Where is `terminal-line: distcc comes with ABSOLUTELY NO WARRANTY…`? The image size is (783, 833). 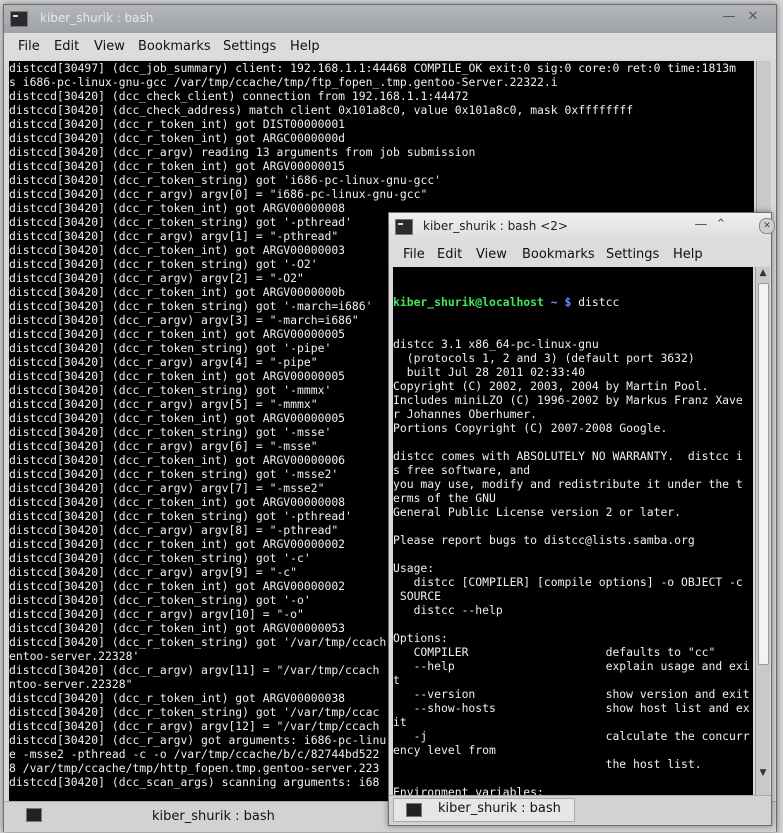
terminal-line: distcc comes with ABSOLUTELY NO WARRANTY… is located at coordinates (568, 456).